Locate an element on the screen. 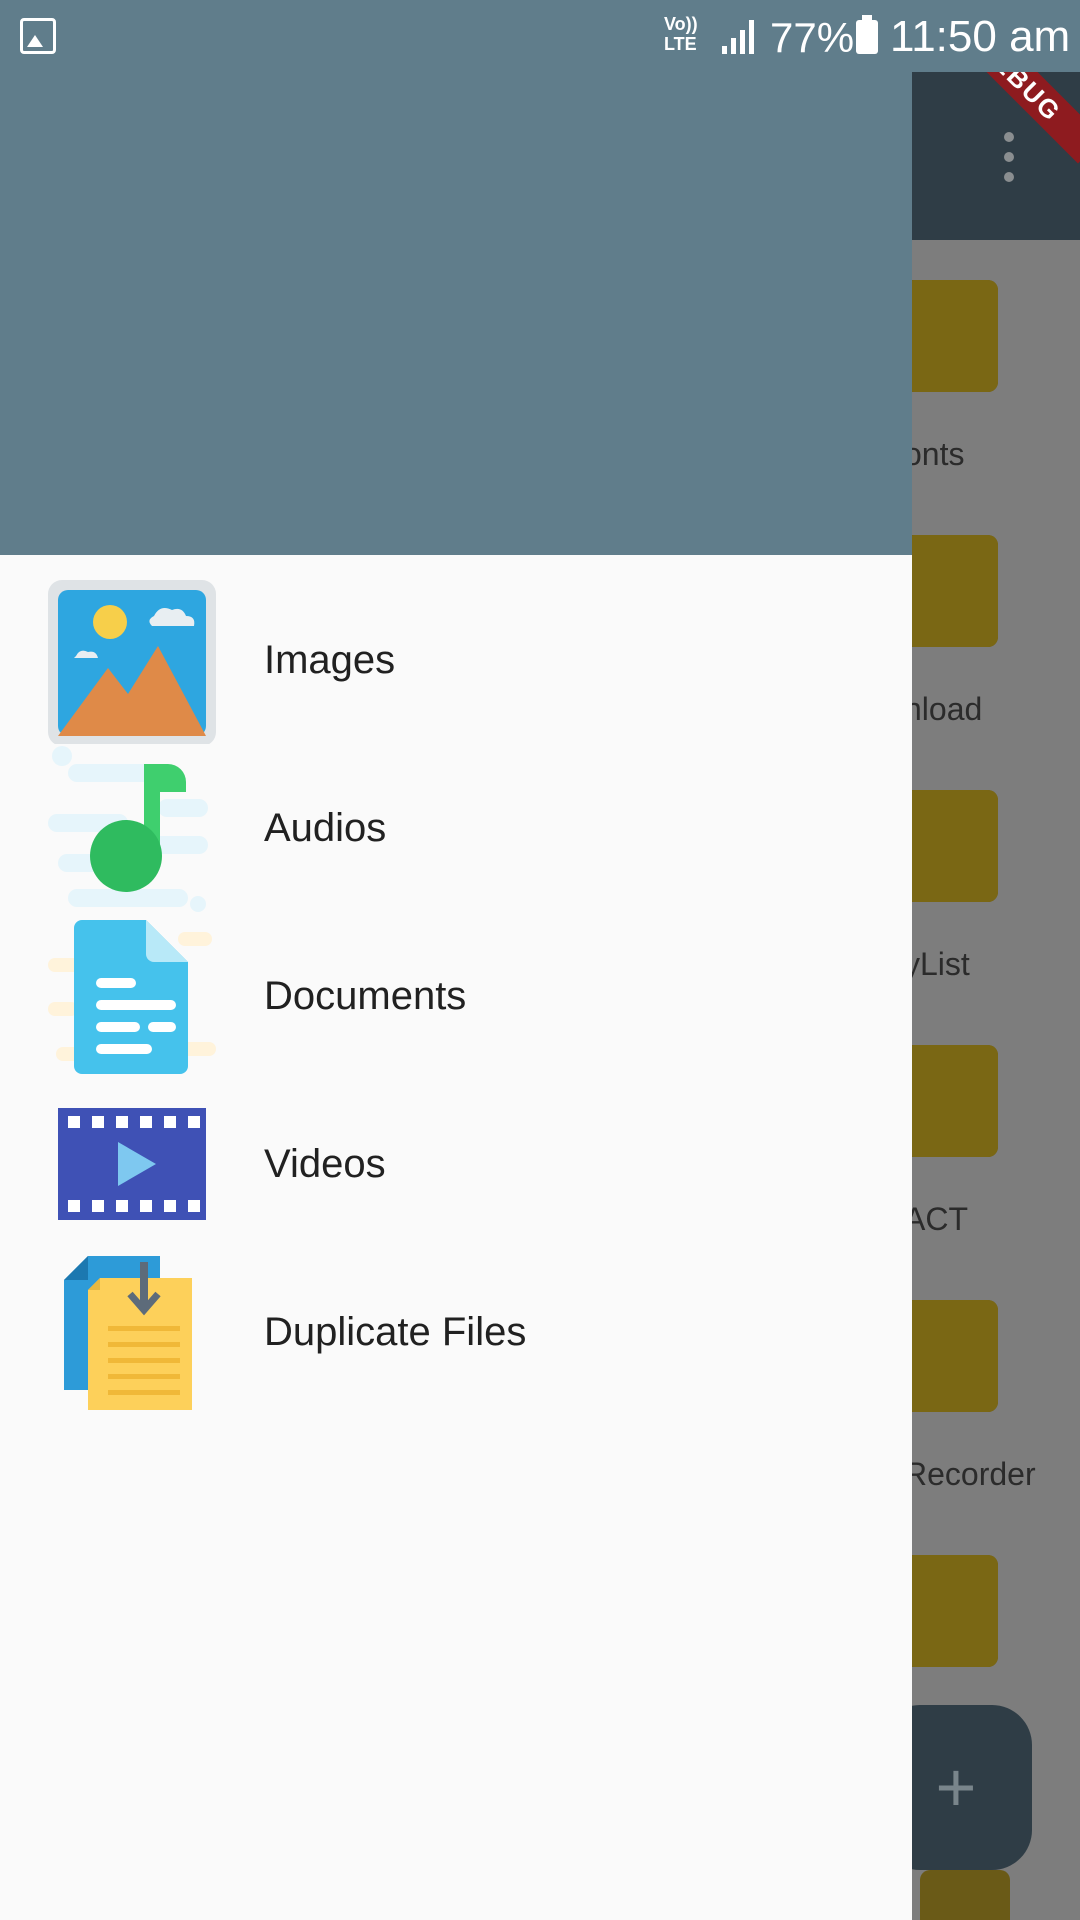 This screenshot has height=1920, width=1080. gallery-notification-icon is located at coordinates (38, 36).